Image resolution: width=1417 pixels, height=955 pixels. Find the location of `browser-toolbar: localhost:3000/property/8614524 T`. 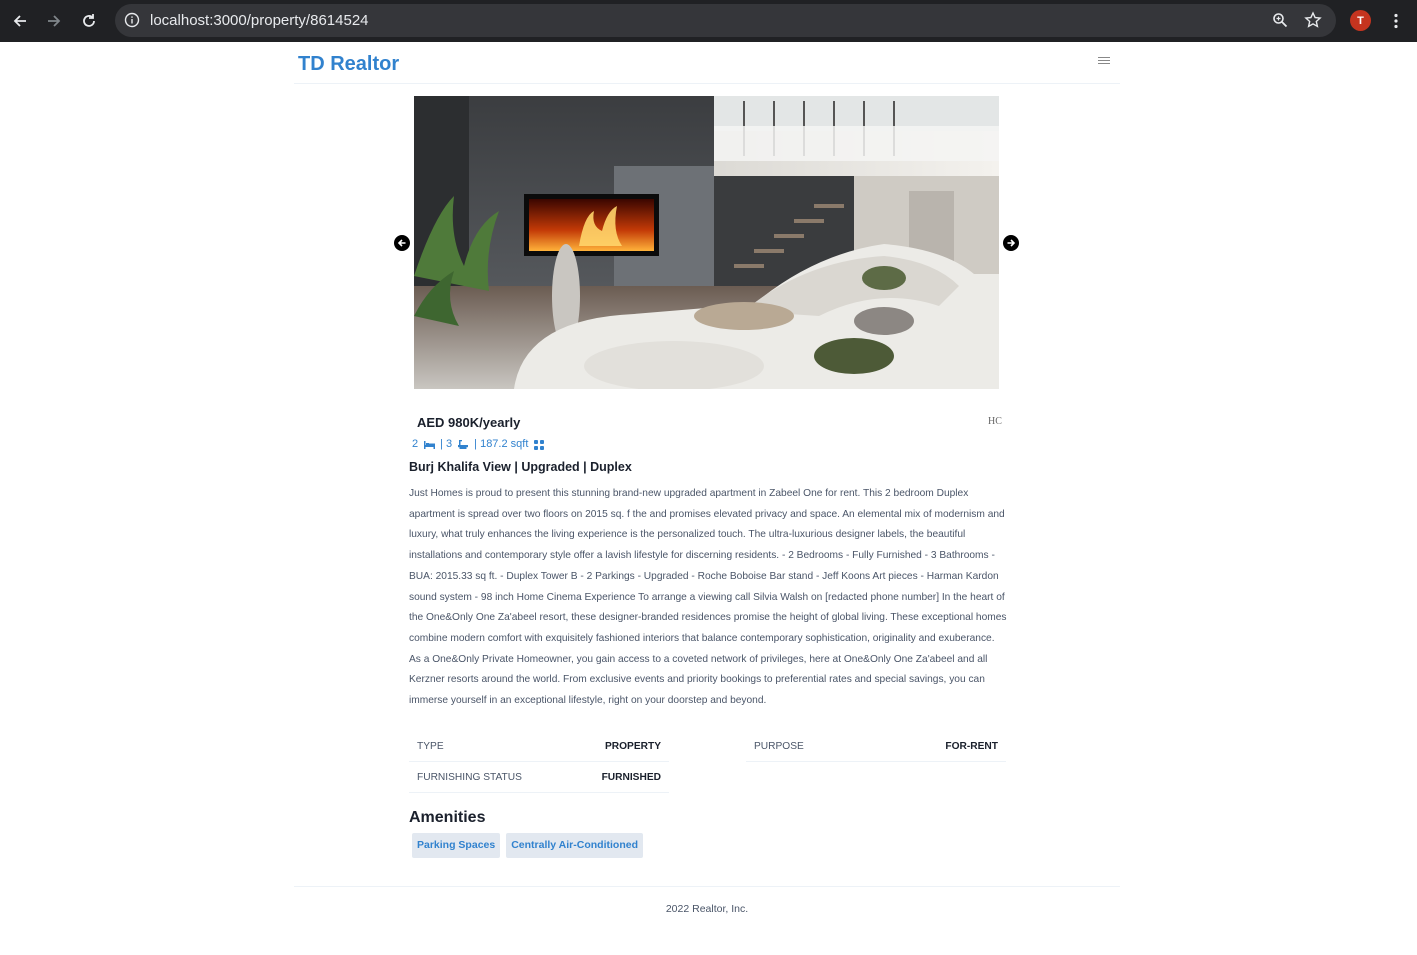

browser-toolbar: localhost:3000/property/8614524 T is located at coordinates (708, 21).